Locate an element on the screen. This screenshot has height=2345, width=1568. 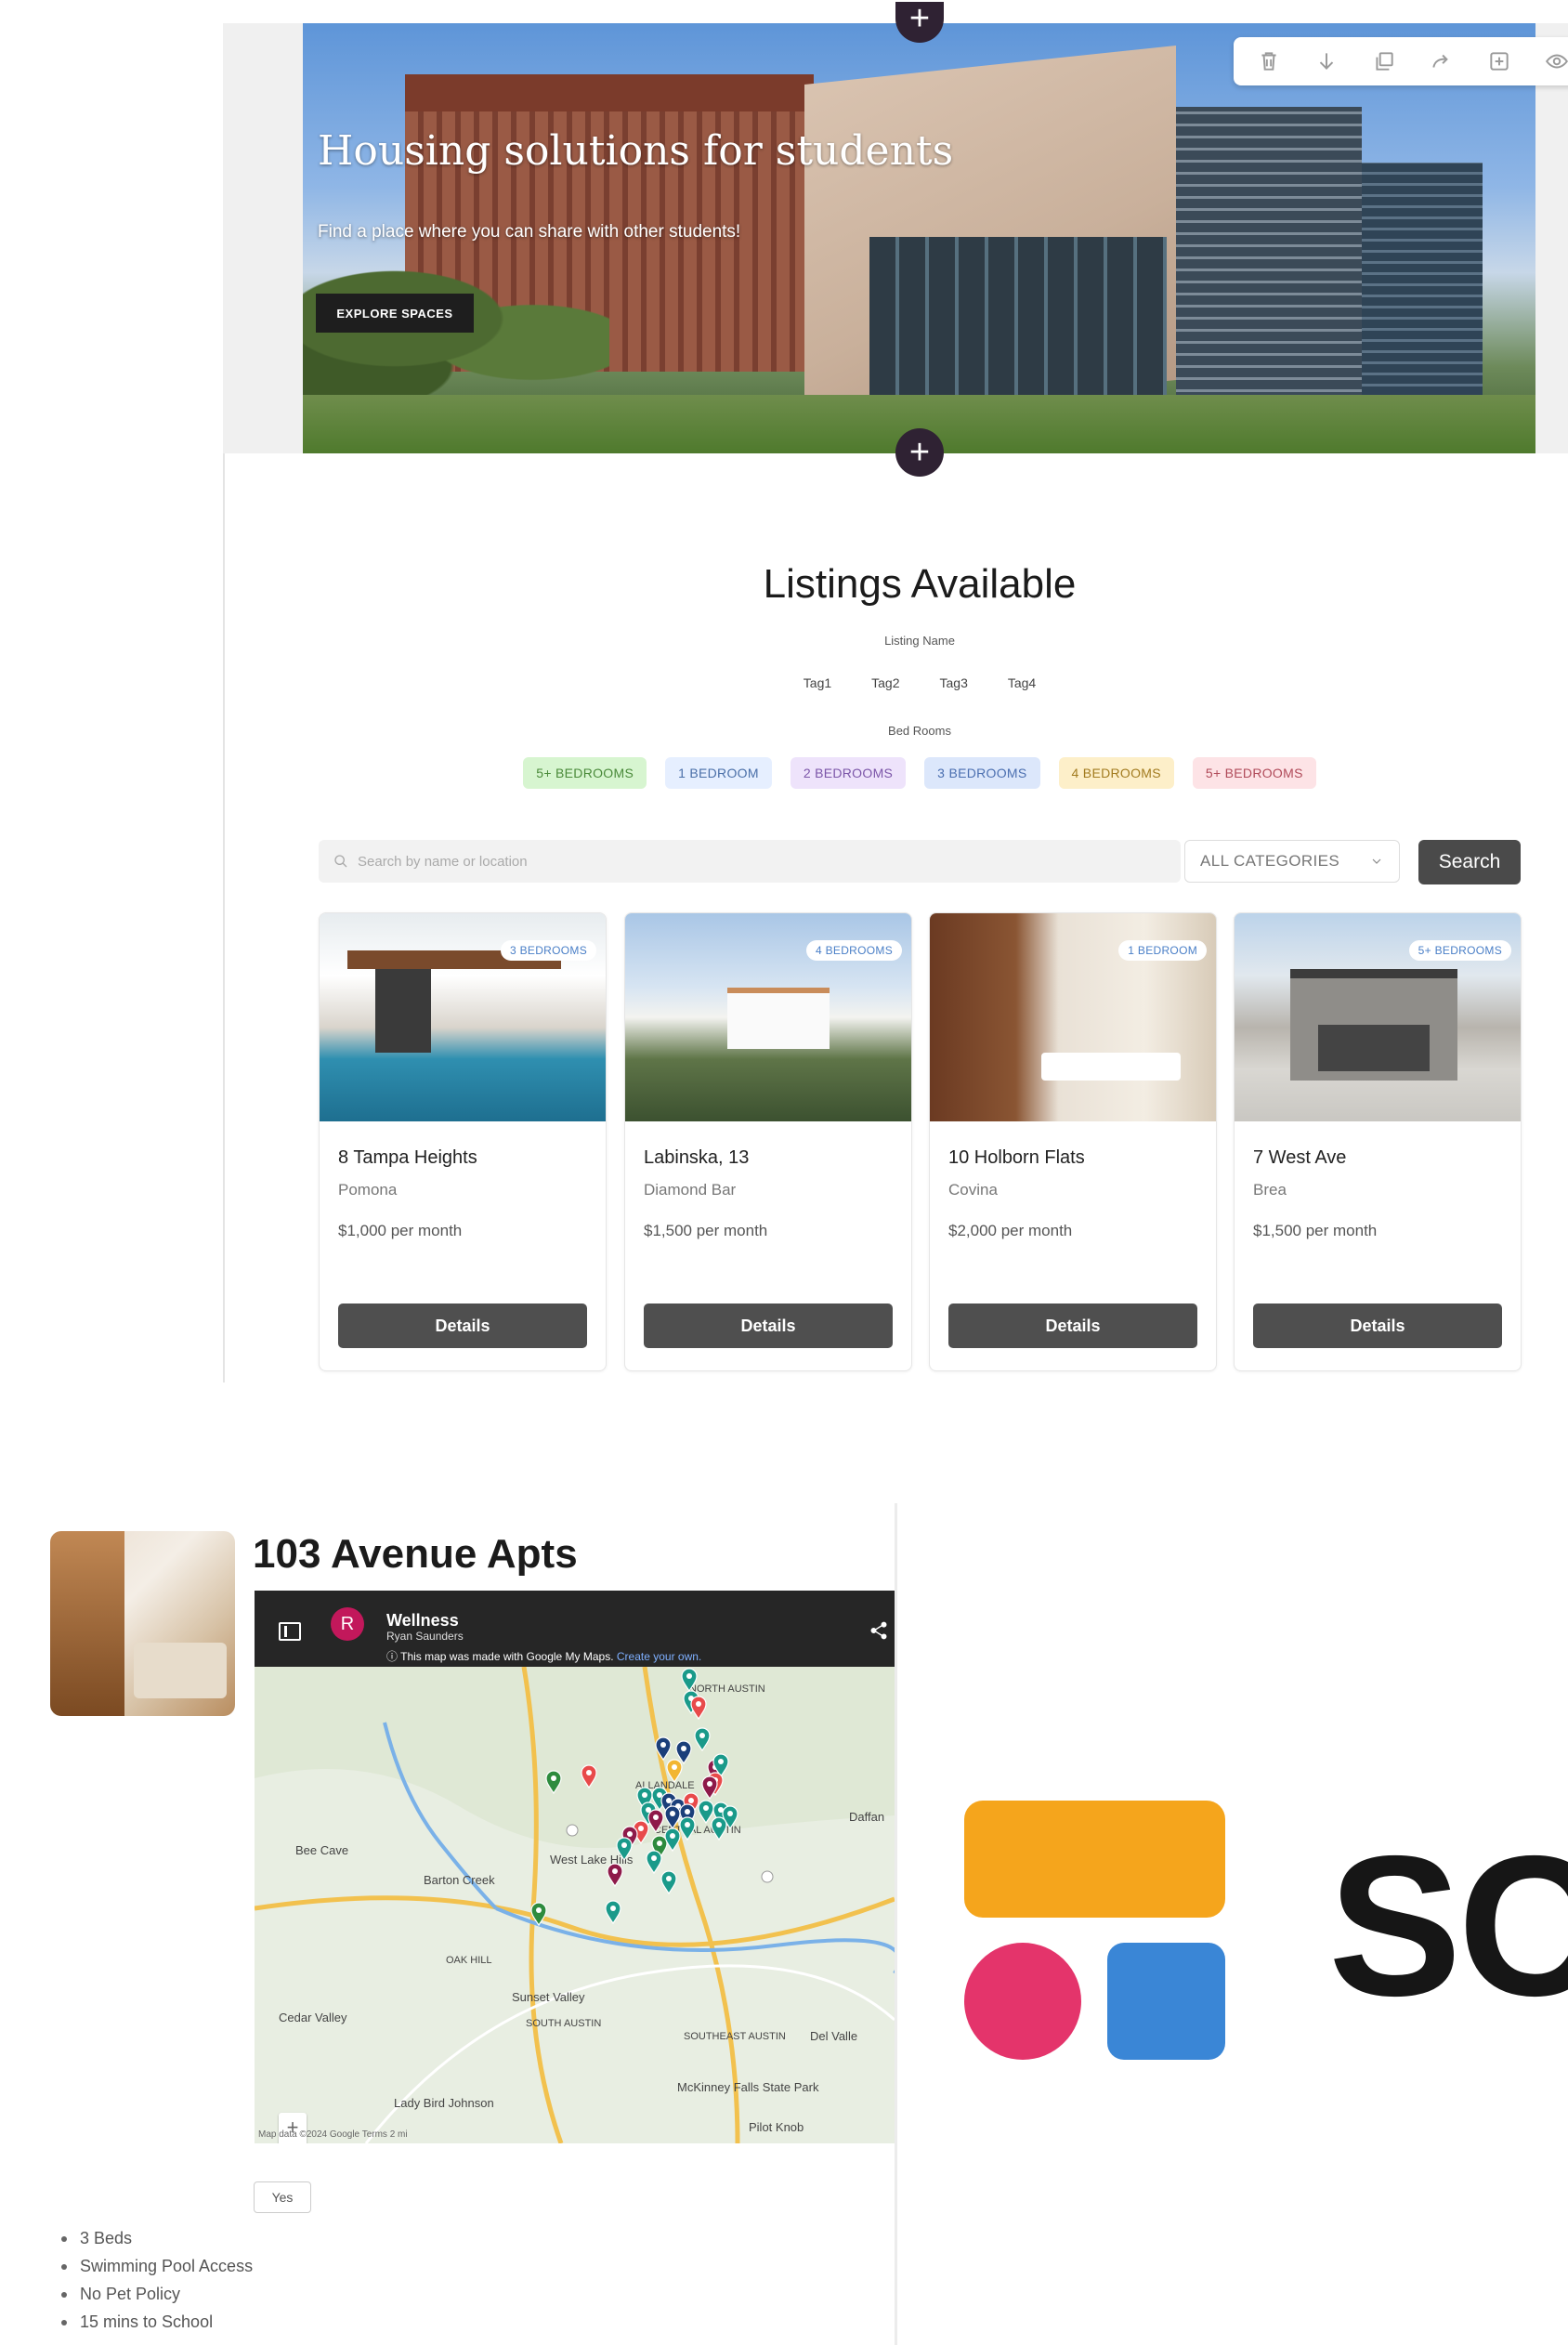
search-placeholder: Search by name or location is located at coordinates (443, 861).